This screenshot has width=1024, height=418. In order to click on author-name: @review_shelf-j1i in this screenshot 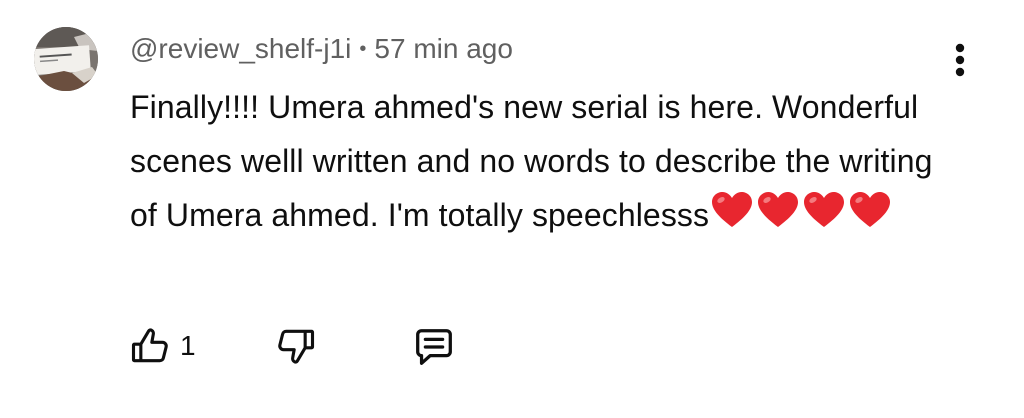, I will do `click(240, 49)`.